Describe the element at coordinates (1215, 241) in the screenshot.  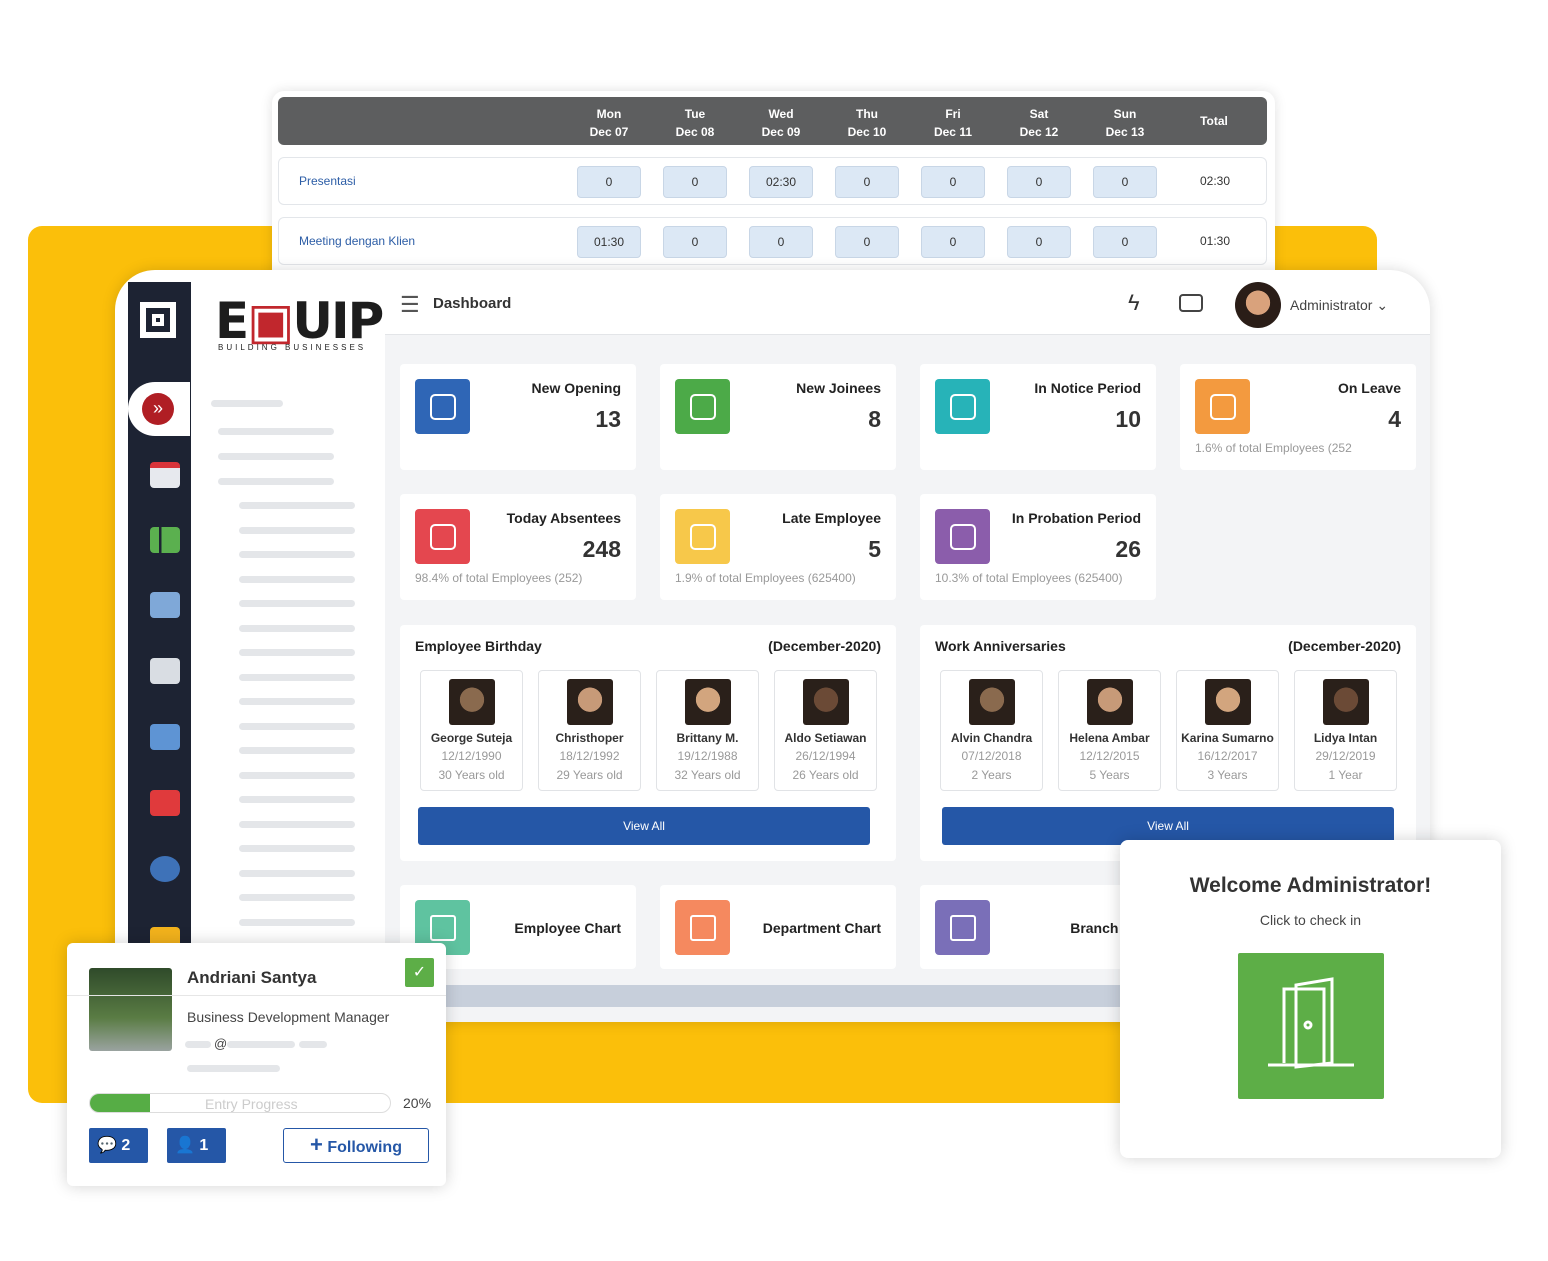
I see `row-total: 01:30` at that location.